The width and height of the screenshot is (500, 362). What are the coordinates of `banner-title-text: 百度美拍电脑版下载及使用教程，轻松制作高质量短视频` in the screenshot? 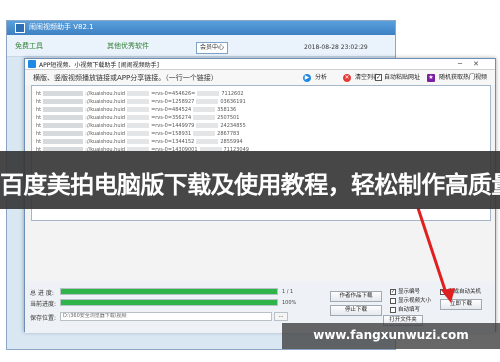 It's located at (250, 185).